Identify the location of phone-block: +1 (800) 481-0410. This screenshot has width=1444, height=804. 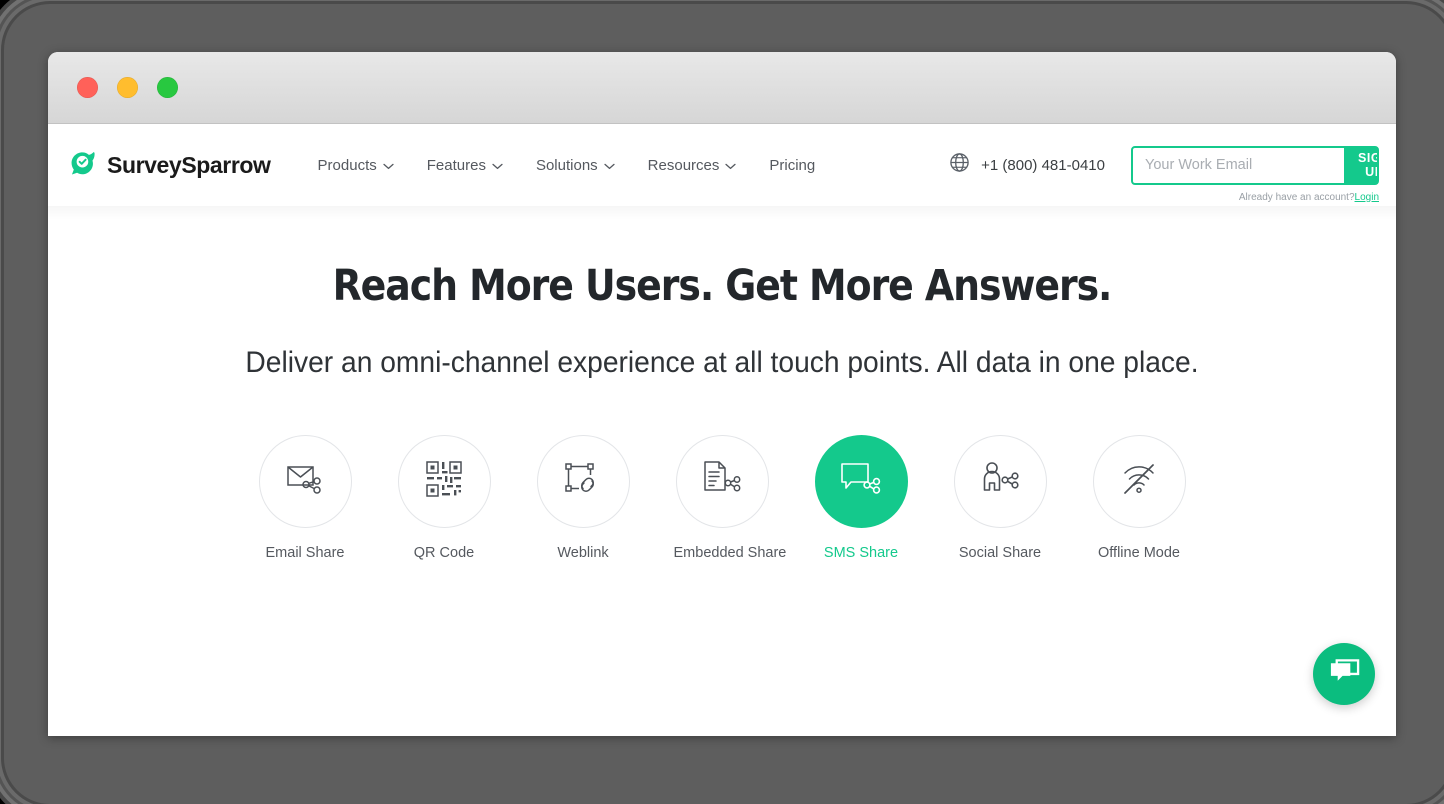
(1027, 165).